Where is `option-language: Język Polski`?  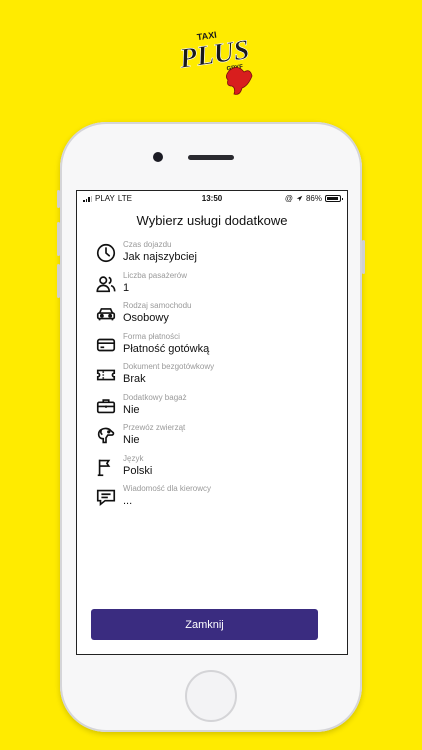 option-language: Język Polski is located at coordinates (215, 467).